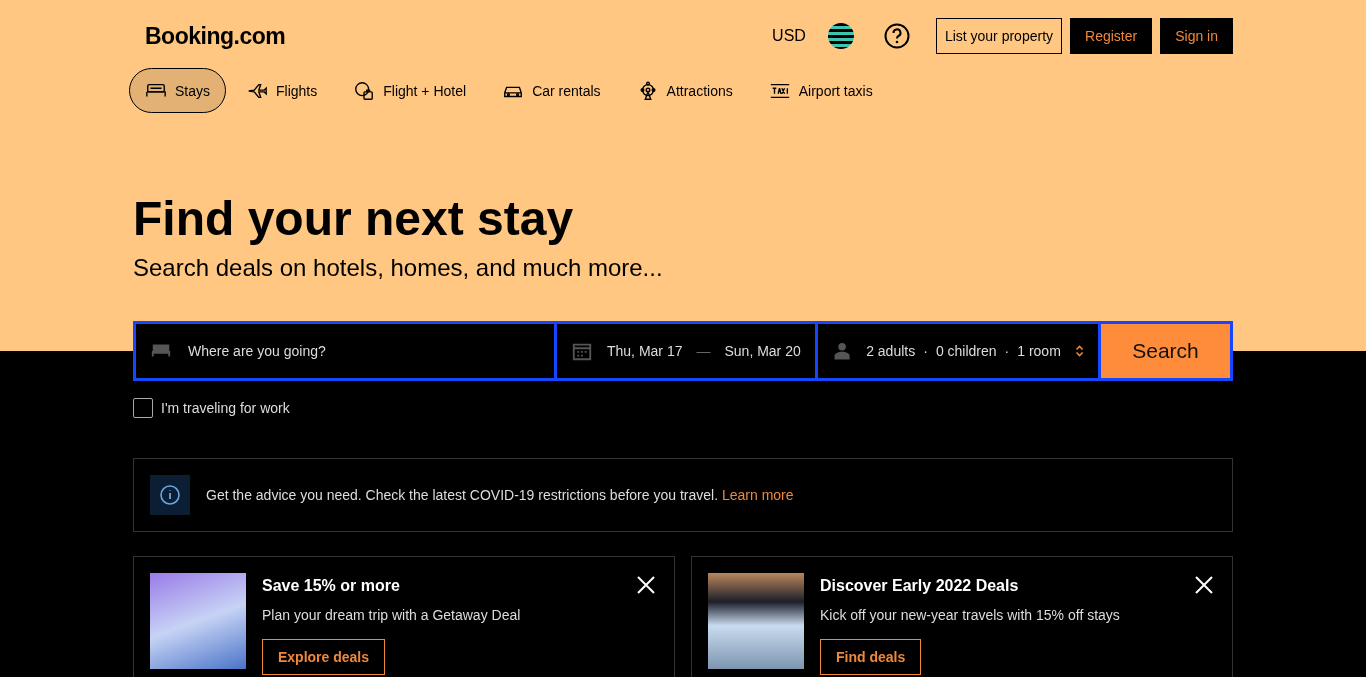  What do you see at coordinates (703, 351) in the screenshot?
I see `date-dash: —` at bounding box center [703, 351].